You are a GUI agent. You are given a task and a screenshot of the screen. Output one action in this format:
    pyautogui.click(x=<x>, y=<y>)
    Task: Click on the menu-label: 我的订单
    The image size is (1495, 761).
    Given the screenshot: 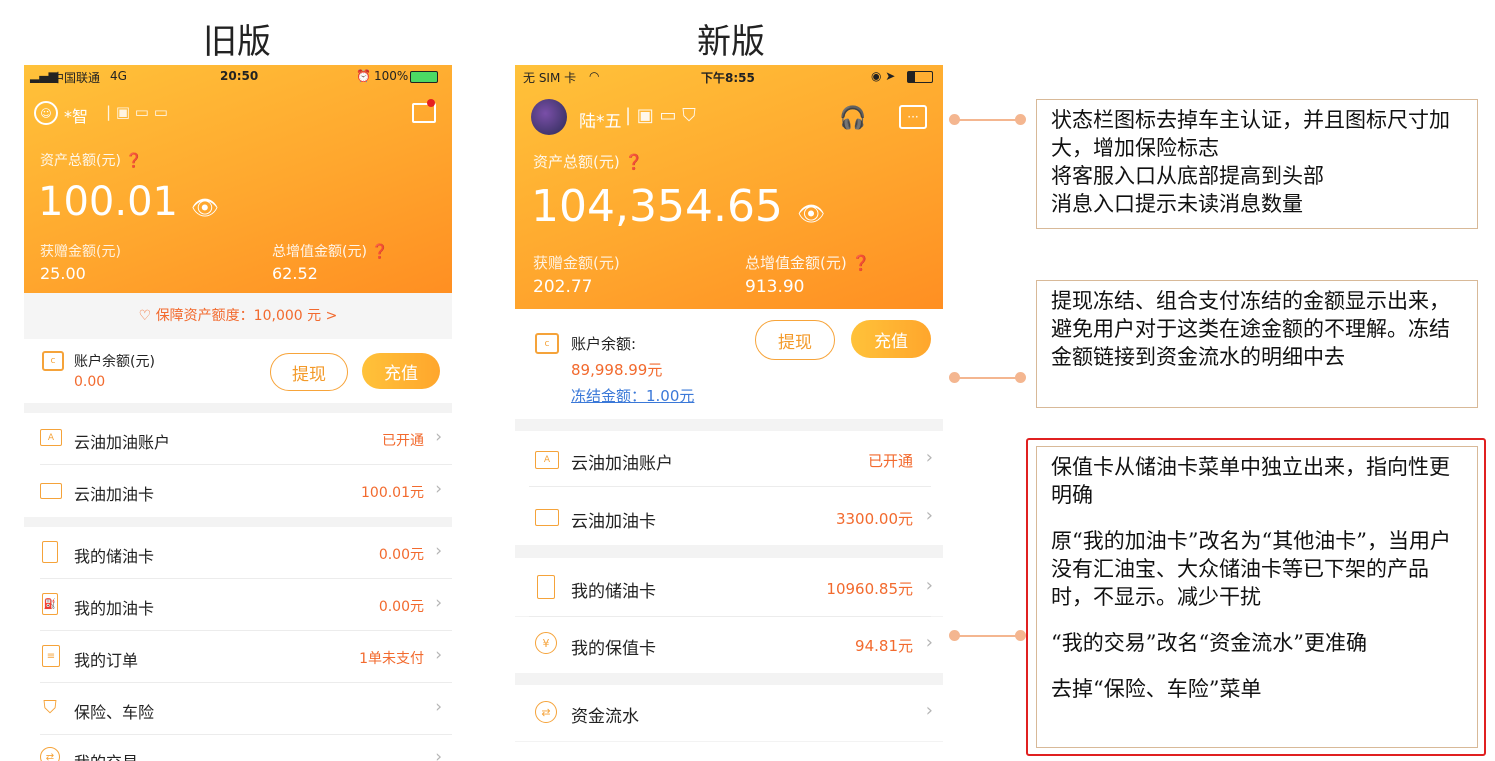 What is the action you would take?
    pyautogui.click(x=106, y=660)
    